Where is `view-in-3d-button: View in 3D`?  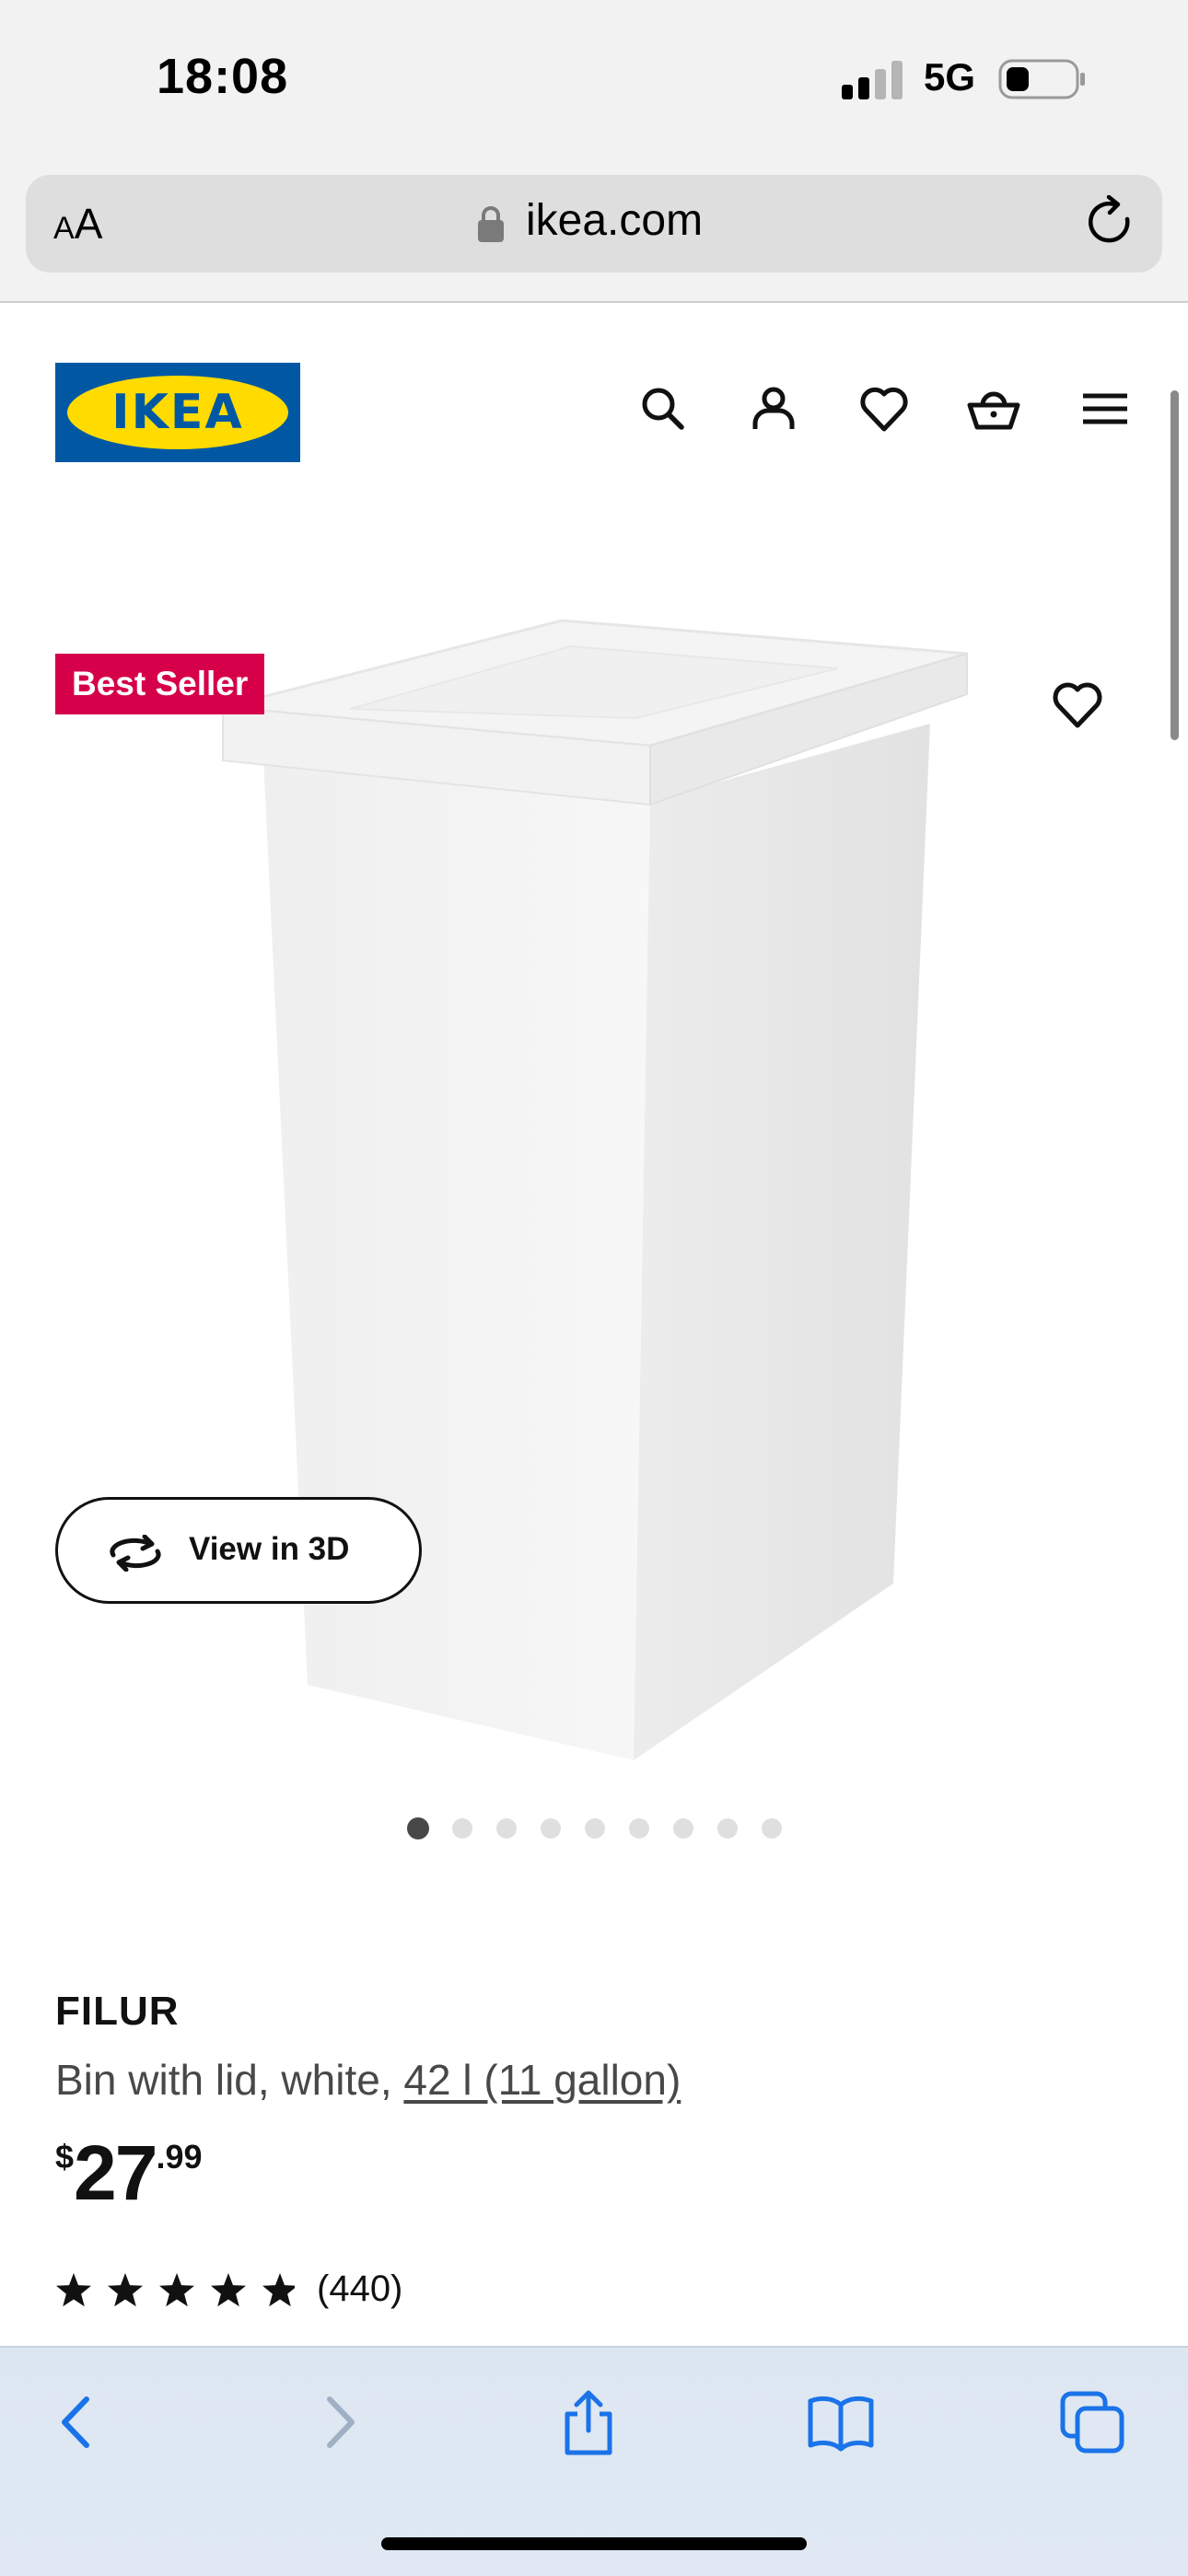 view-in-3d-button: View in 3D is located at coordinates (239, 1550).